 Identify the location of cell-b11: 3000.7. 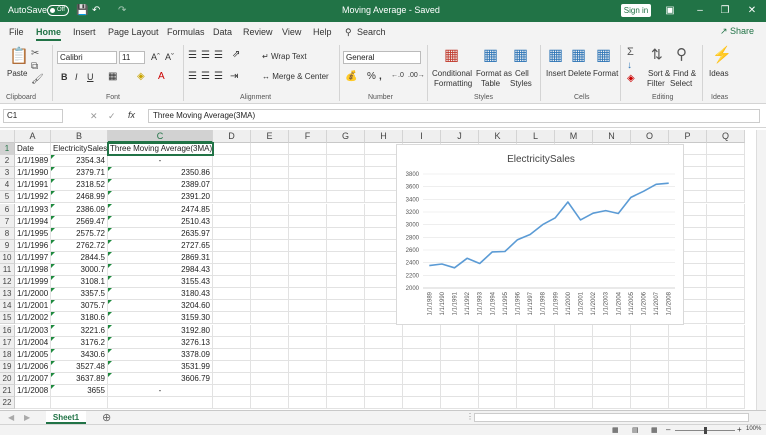
(79, 270).